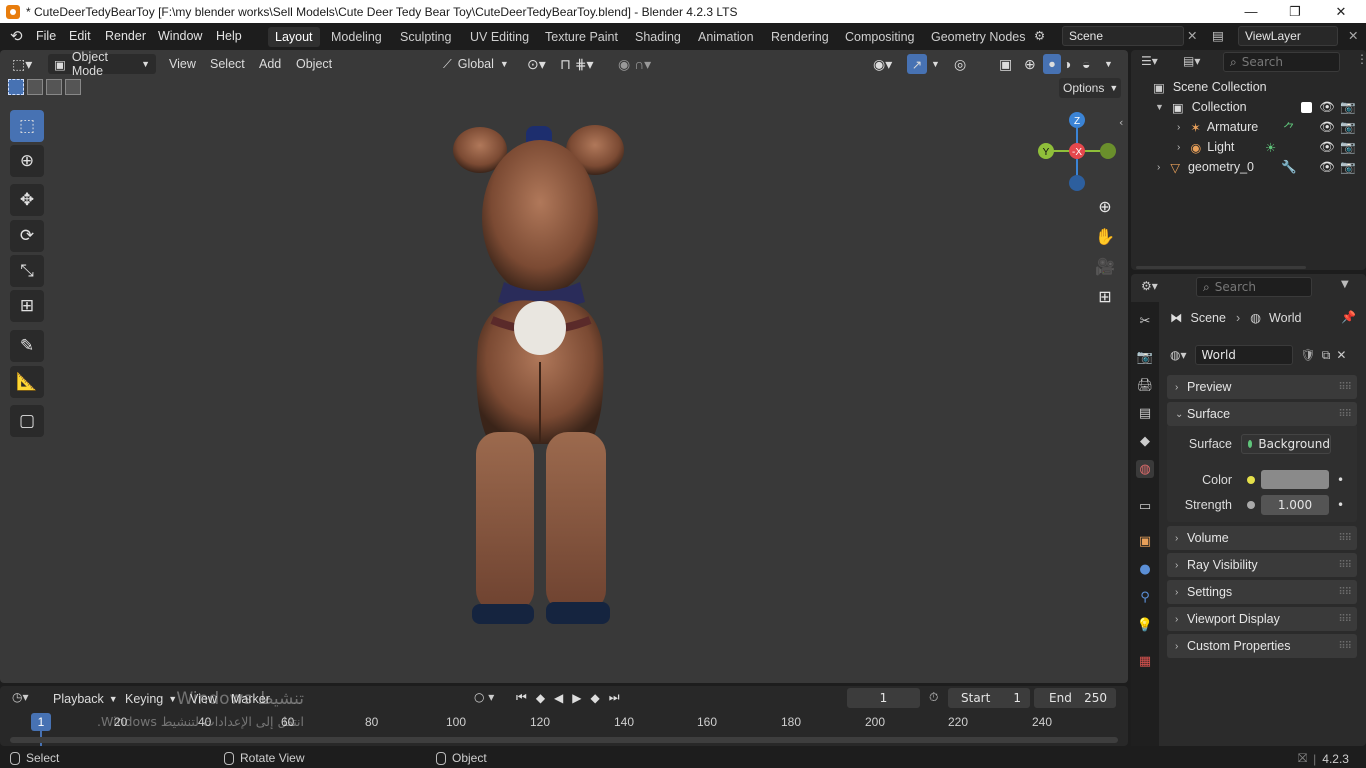 The image size is (1366, 768). Describe the element at coordinates (581, 37) in the screenshot. I see `tab-texture-paint: Texture Paint` at that location.